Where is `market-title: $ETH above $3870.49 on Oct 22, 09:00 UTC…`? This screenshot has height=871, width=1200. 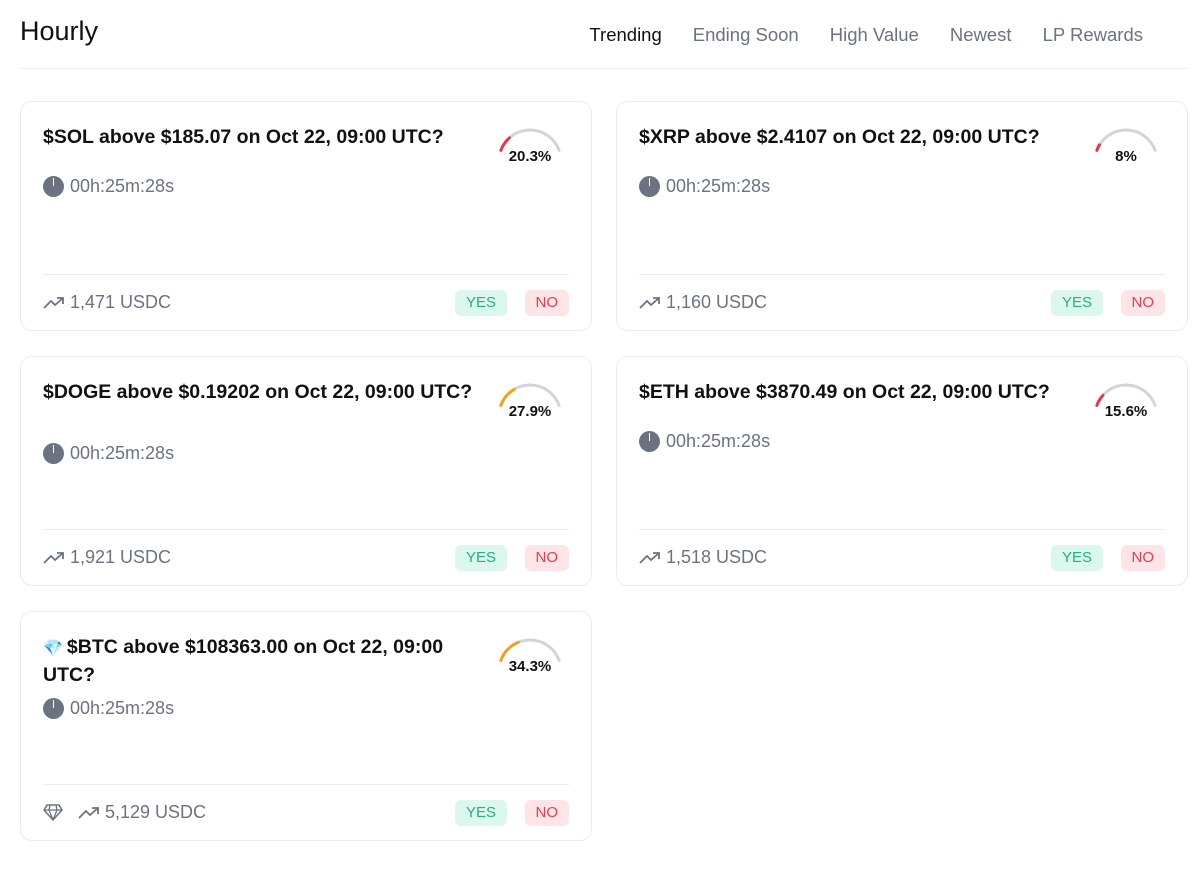
market-title: $ETH above $3870.49 on Oct 22, 09:00 UTC… is located at coordinates (854, 392).